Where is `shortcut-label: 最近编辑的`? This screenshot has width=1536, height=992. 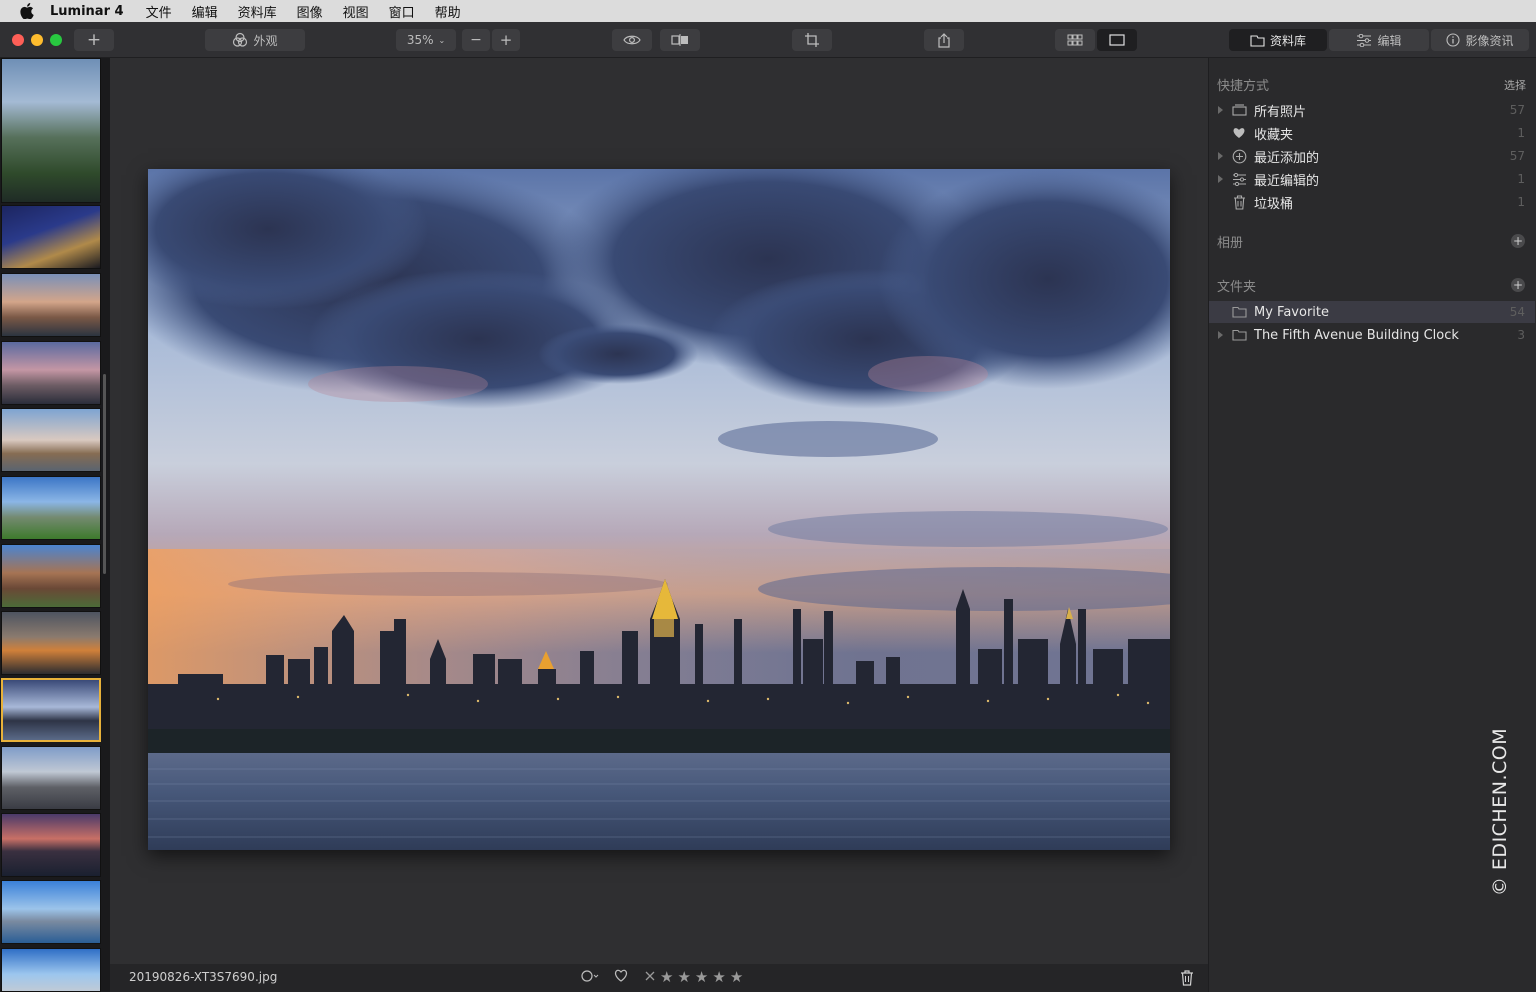 shortcut-label: 最近编辑的 is located at coordinates (1287, 181).